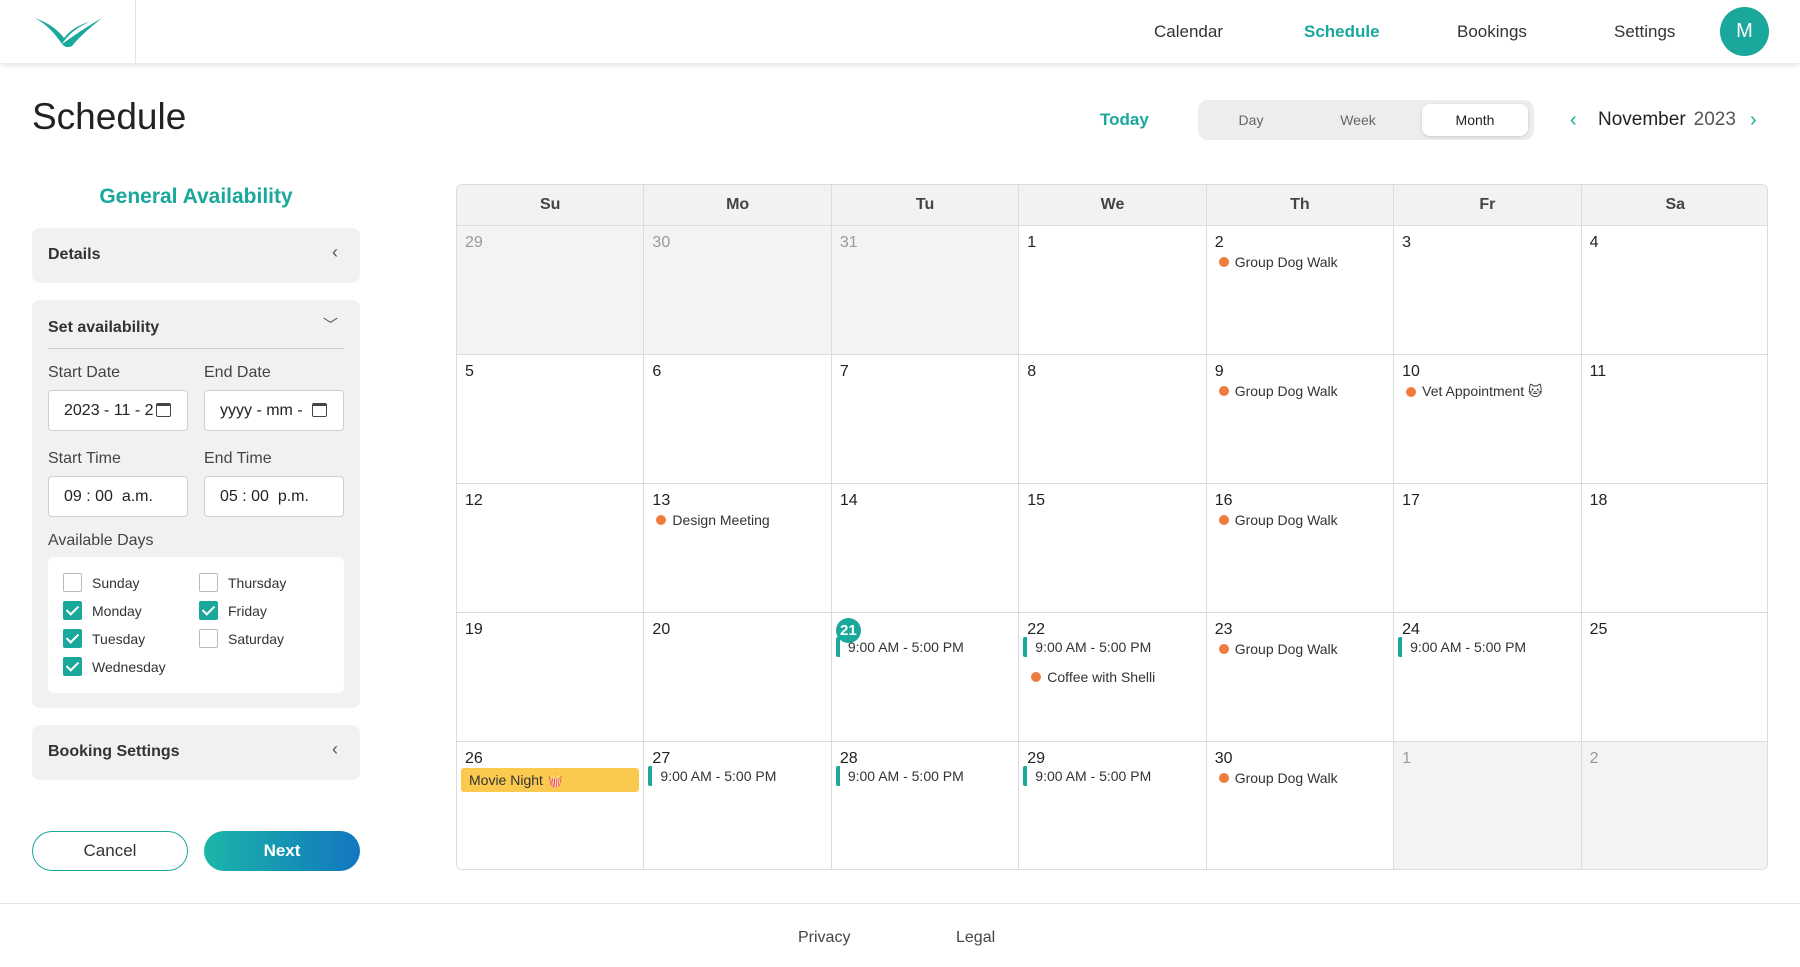  I want to click on day-cell: 30 Group Dog Walk, so click(1300, 805).